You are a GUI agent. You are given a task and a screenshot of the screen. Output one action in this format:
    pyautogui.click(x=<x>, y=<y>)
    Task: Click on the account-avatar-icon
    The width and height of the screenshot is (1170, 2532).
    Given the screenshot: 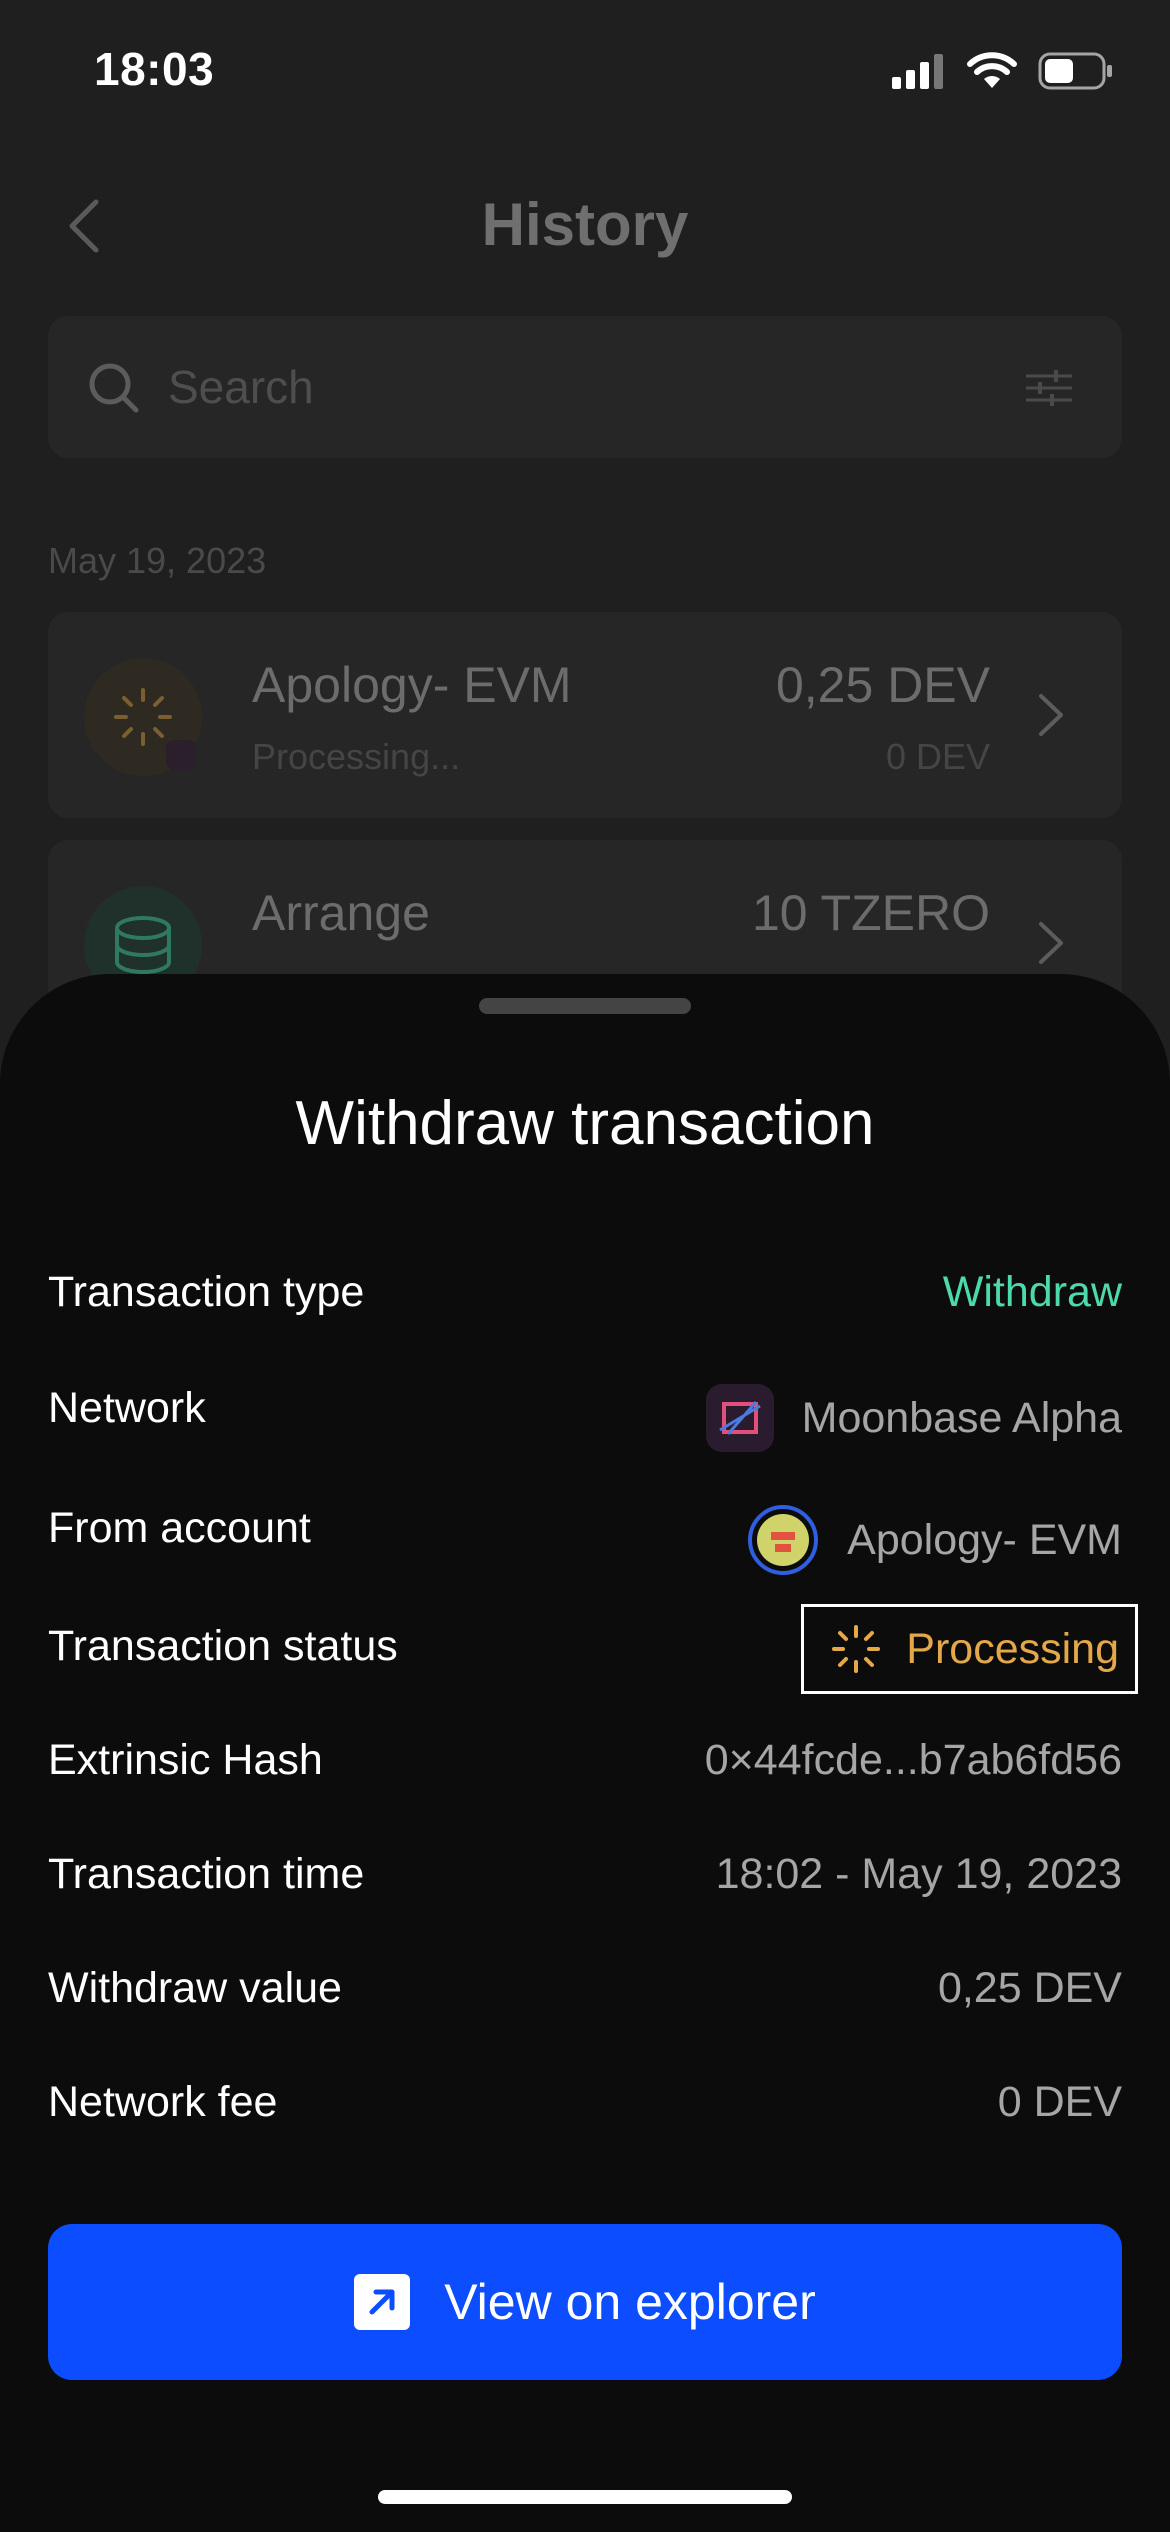 What is the action you would take?
    pyautogui.click(x=783, y=1540)
    